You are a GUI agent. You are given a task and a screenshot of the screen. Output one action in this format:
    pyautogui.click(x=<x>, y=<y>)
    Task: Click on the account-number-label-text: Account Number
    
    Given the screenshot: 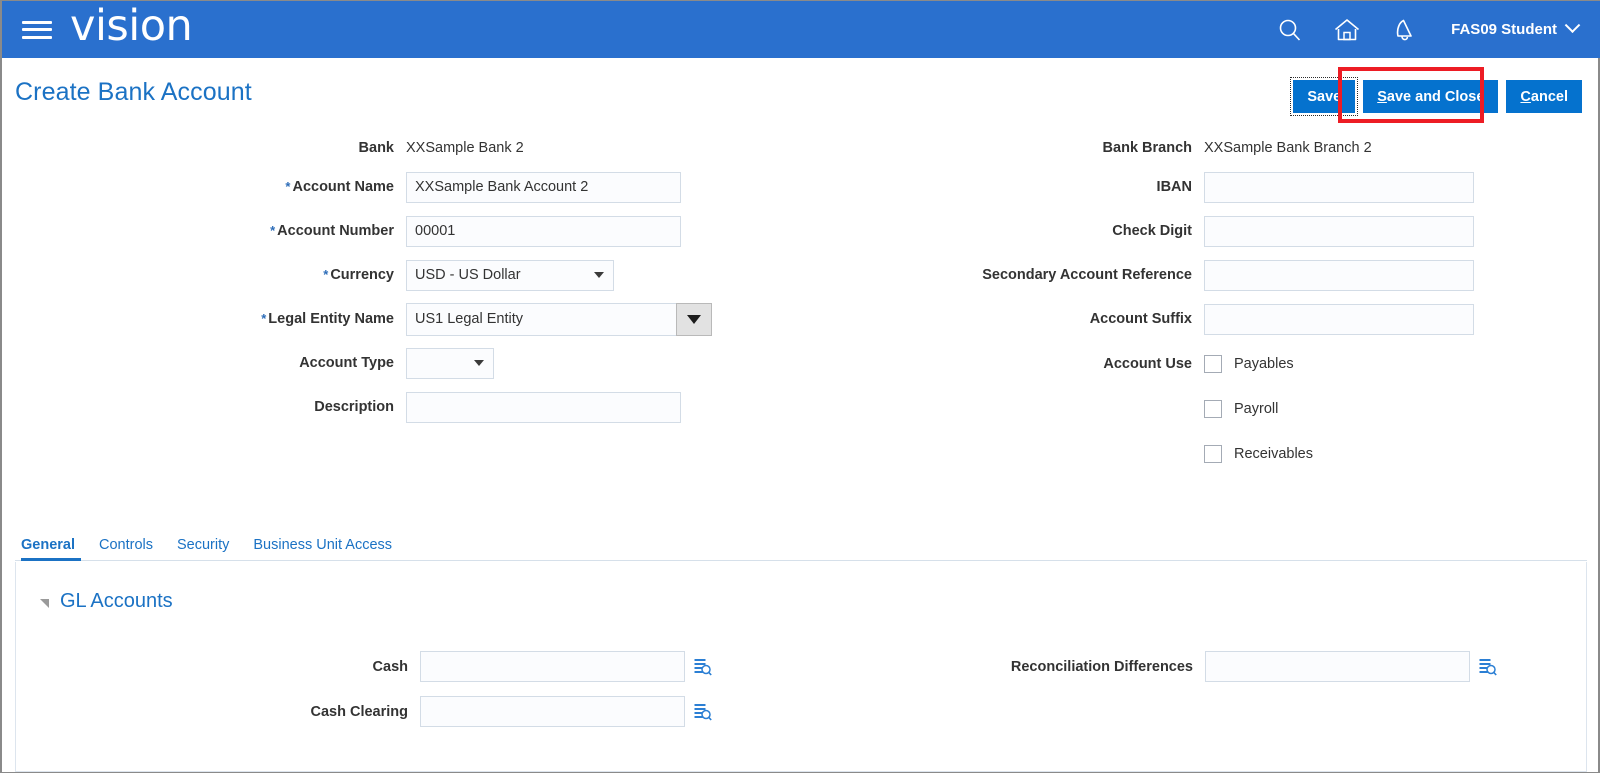 What is the action you would take?
    pyautogui.click(x=335, y=231)
    